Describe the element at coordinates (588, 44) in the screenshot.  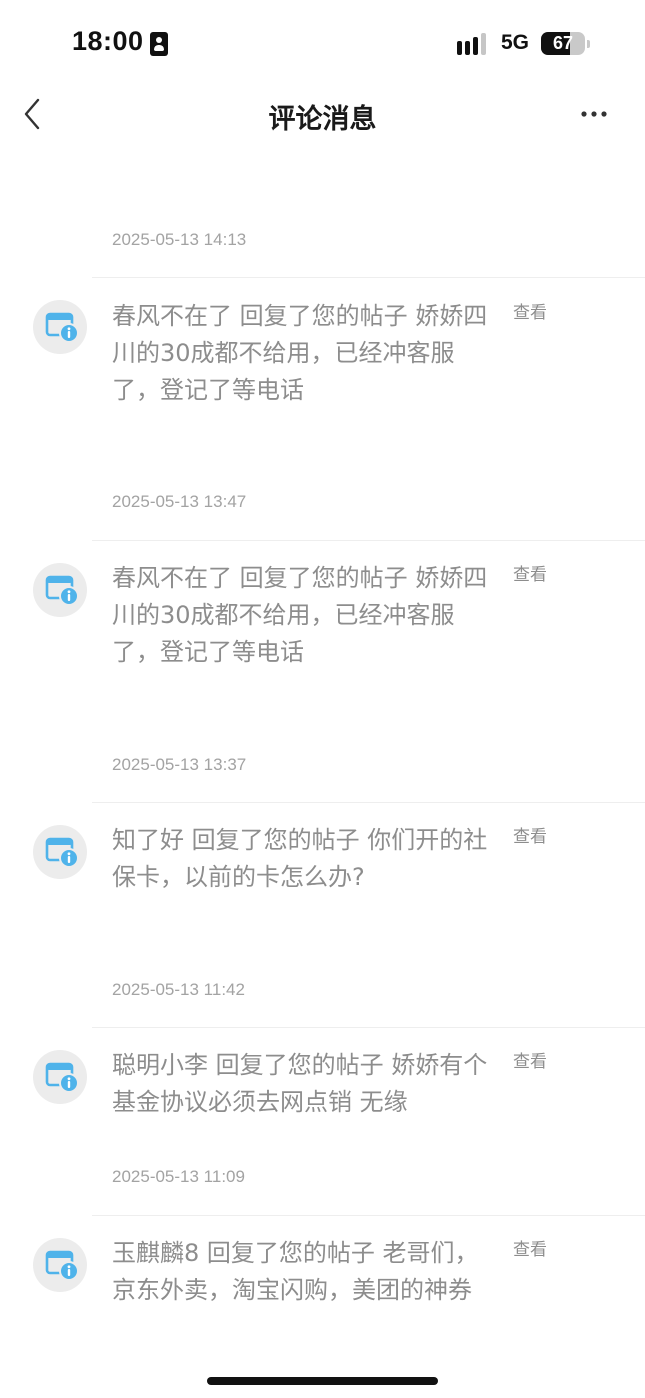
I see `battery-tip` at that location.